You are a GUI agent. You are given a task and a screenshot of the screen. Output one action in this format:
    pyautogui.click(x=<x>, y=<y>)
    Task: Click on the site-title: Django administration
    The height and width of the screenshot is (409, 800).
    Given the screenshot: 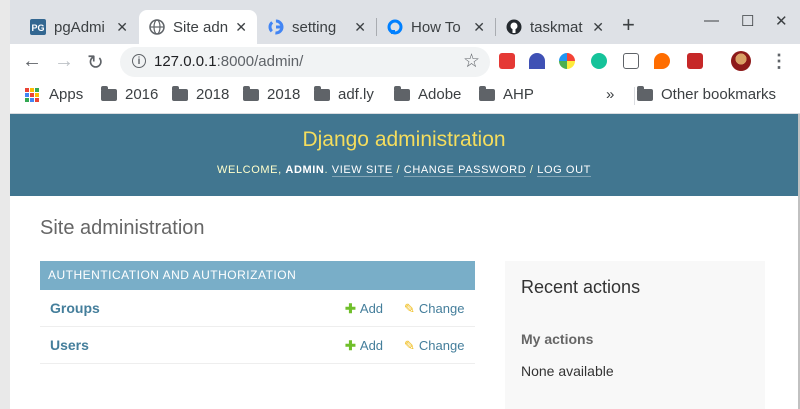 What is the action you would take?
    pyautogui.click(x=404, y=140)
    